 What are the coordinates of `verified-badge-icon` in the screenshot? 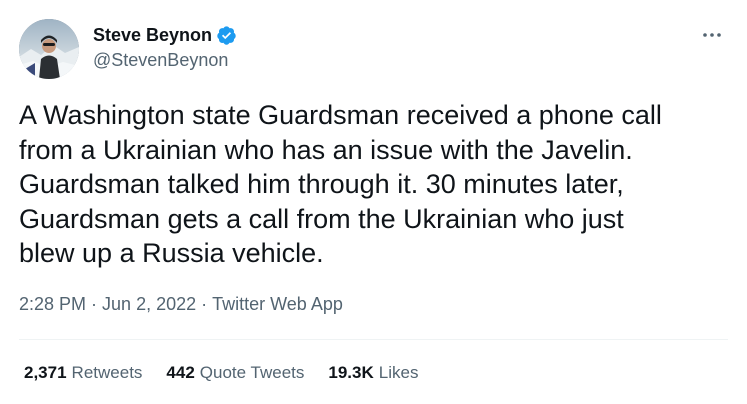 It's located at (226, 35).